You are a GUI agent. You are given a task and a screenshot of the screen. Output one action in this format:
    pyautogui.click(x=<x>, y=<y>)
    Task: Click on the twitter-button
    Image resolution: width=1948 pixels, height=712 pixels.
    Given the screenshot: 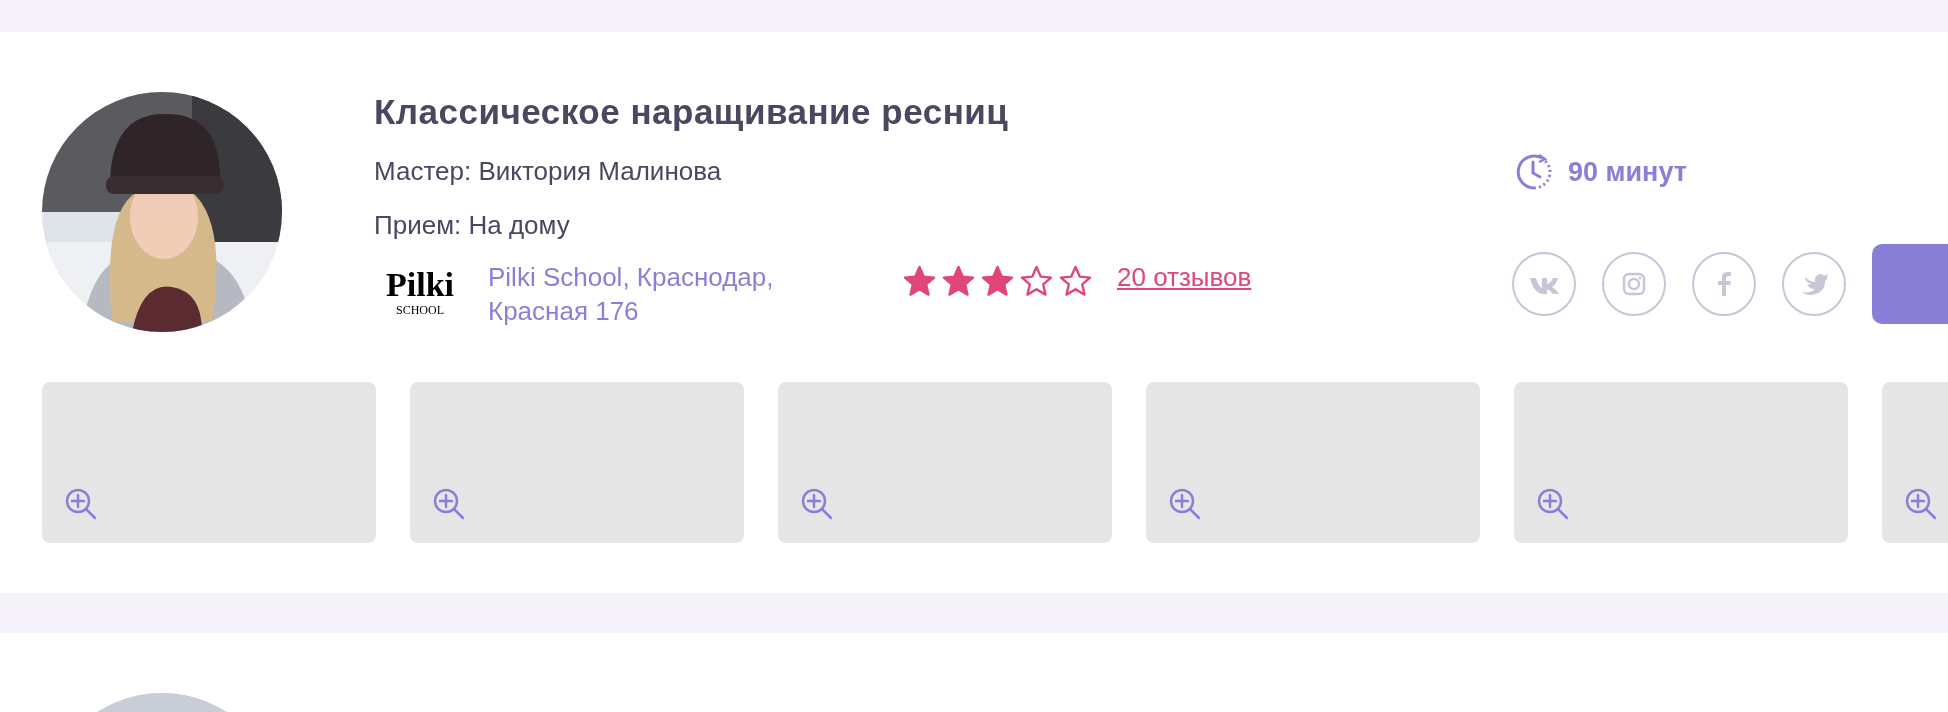 What is the action you would take?
    pyautogui.click(x=1814, y=284)
    